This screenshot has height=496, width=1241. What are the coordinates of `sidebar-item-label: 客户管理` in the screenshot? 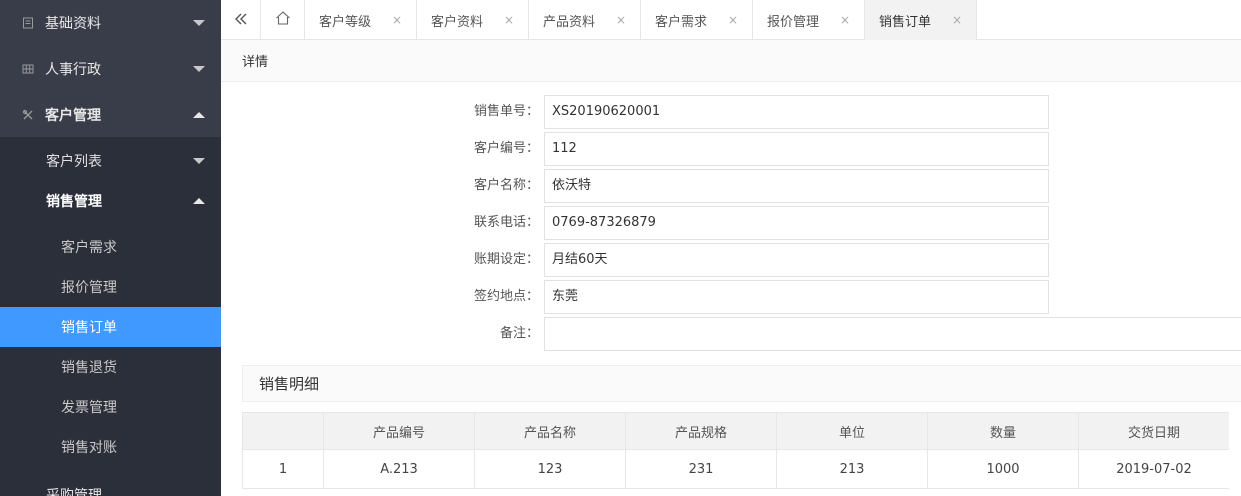 It's located at (73, 116).